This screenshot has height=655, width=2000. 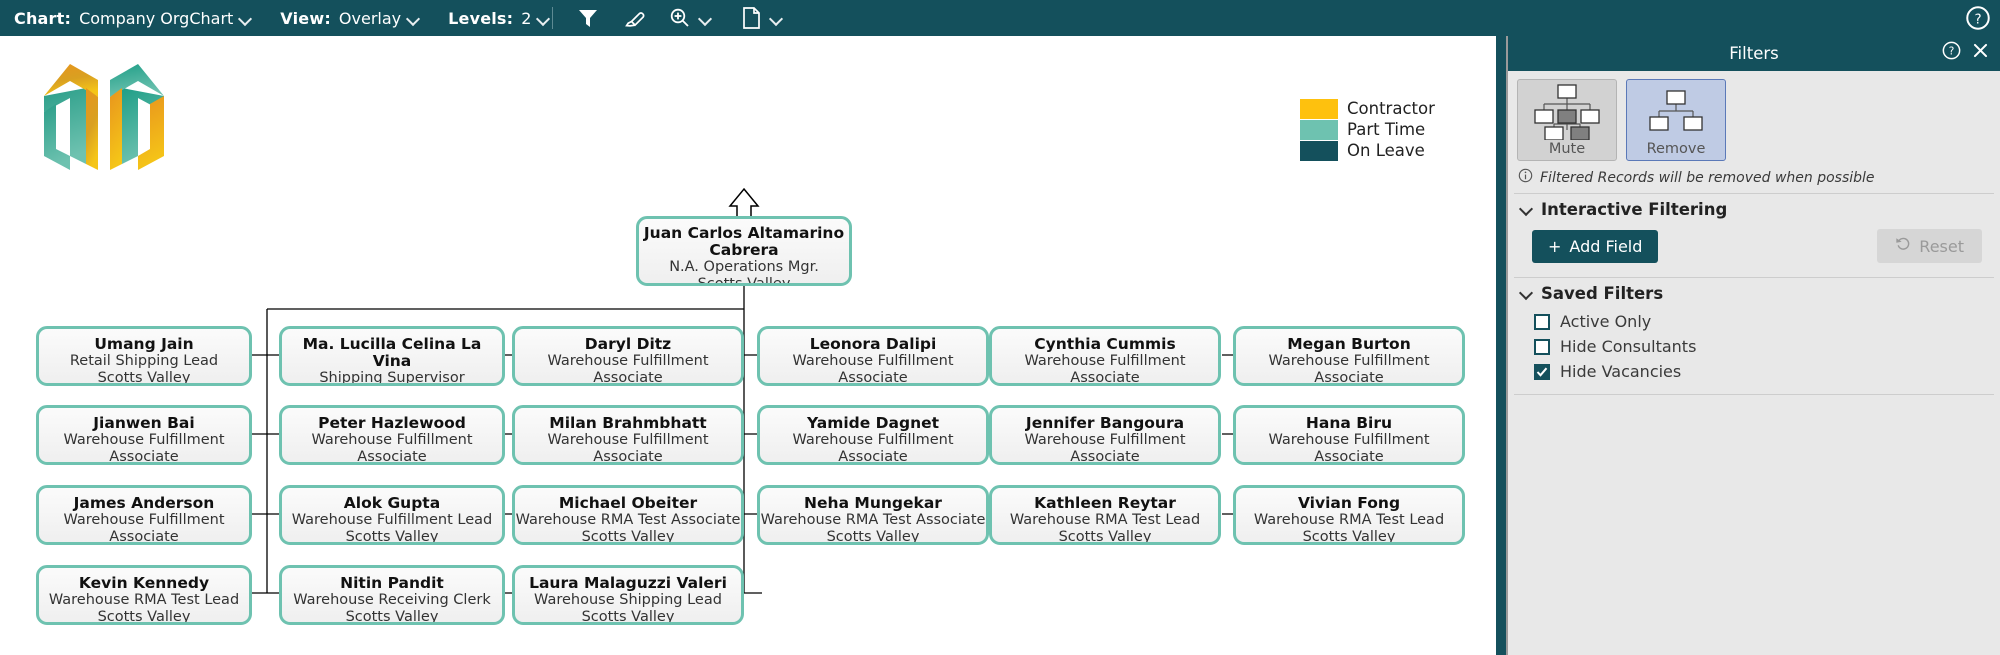 What do you see at coordinates (680, 18) in the screenshot?
I see `zoom-in-icon` at bounding box center [680, 18].